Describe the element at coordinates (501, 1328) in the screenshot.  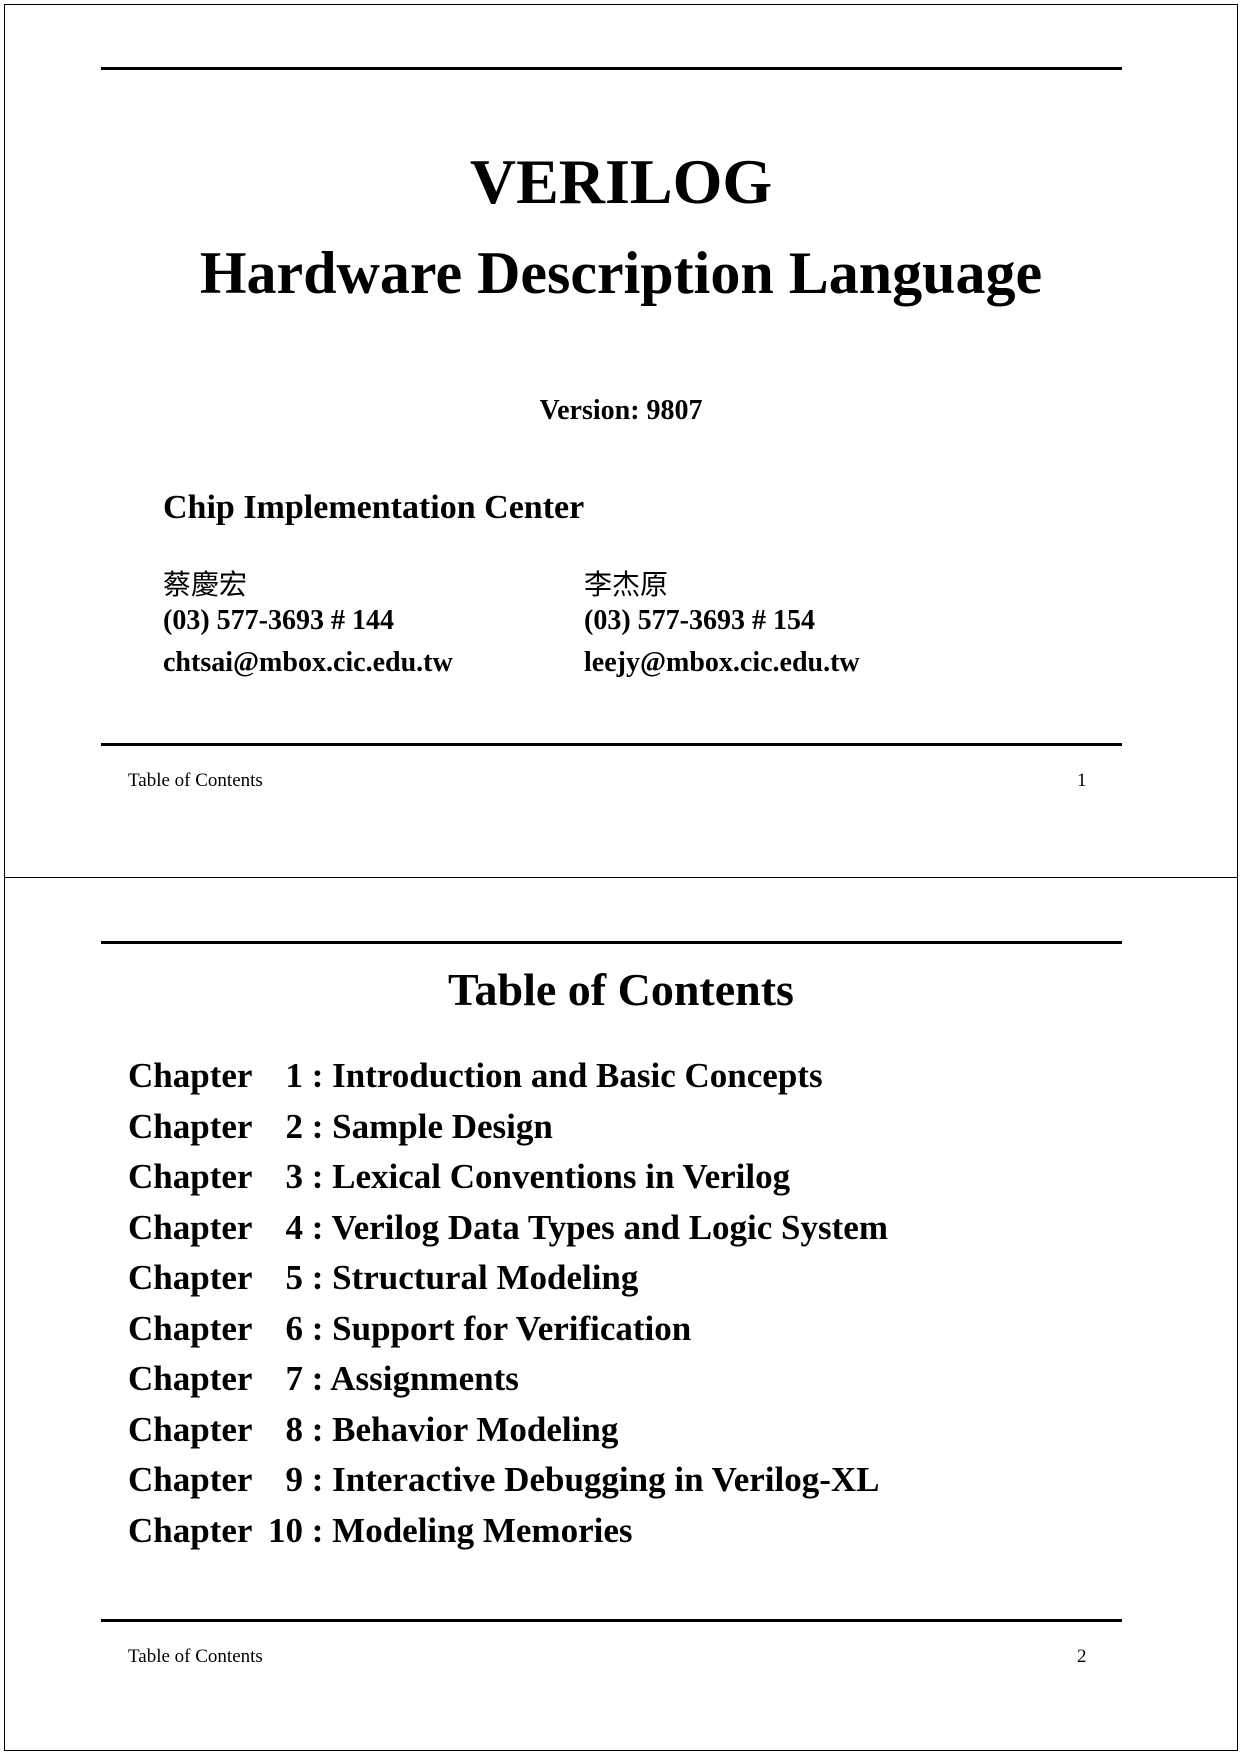
I see `chapter-title: : Support for Verification` at that location.